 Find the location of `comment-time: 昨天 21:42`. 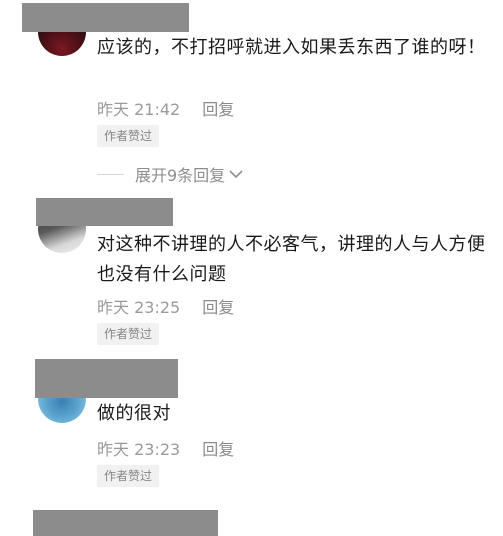

comment-time: 昨天 21:42 is located at coordinates (139, 109).